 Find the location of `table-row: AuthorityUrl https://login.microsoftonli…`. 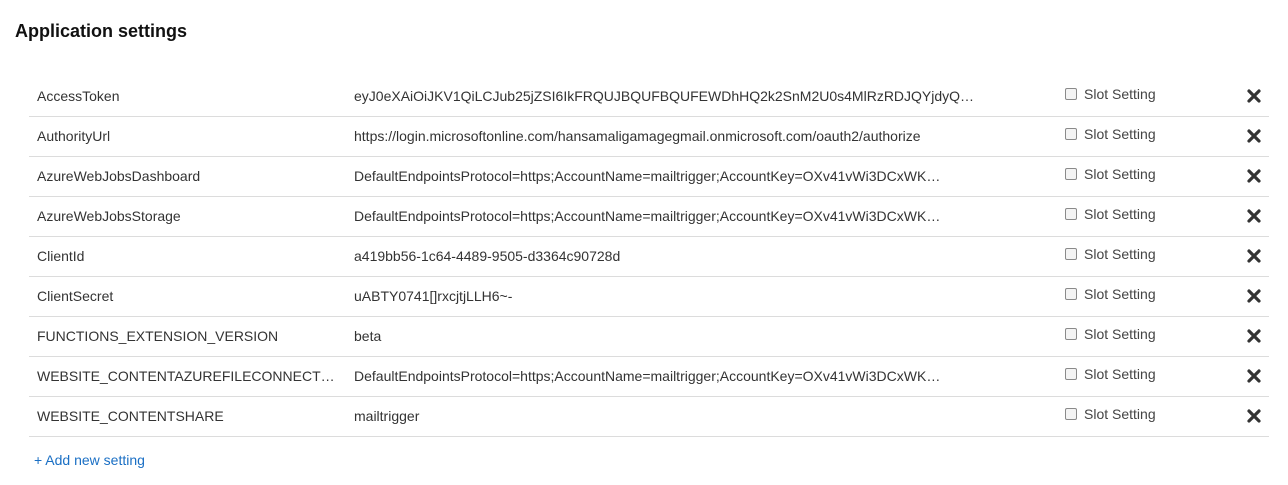

table-row: AuthorityUrl https://login.microsoftonli… is located at coordinates (649, 137).